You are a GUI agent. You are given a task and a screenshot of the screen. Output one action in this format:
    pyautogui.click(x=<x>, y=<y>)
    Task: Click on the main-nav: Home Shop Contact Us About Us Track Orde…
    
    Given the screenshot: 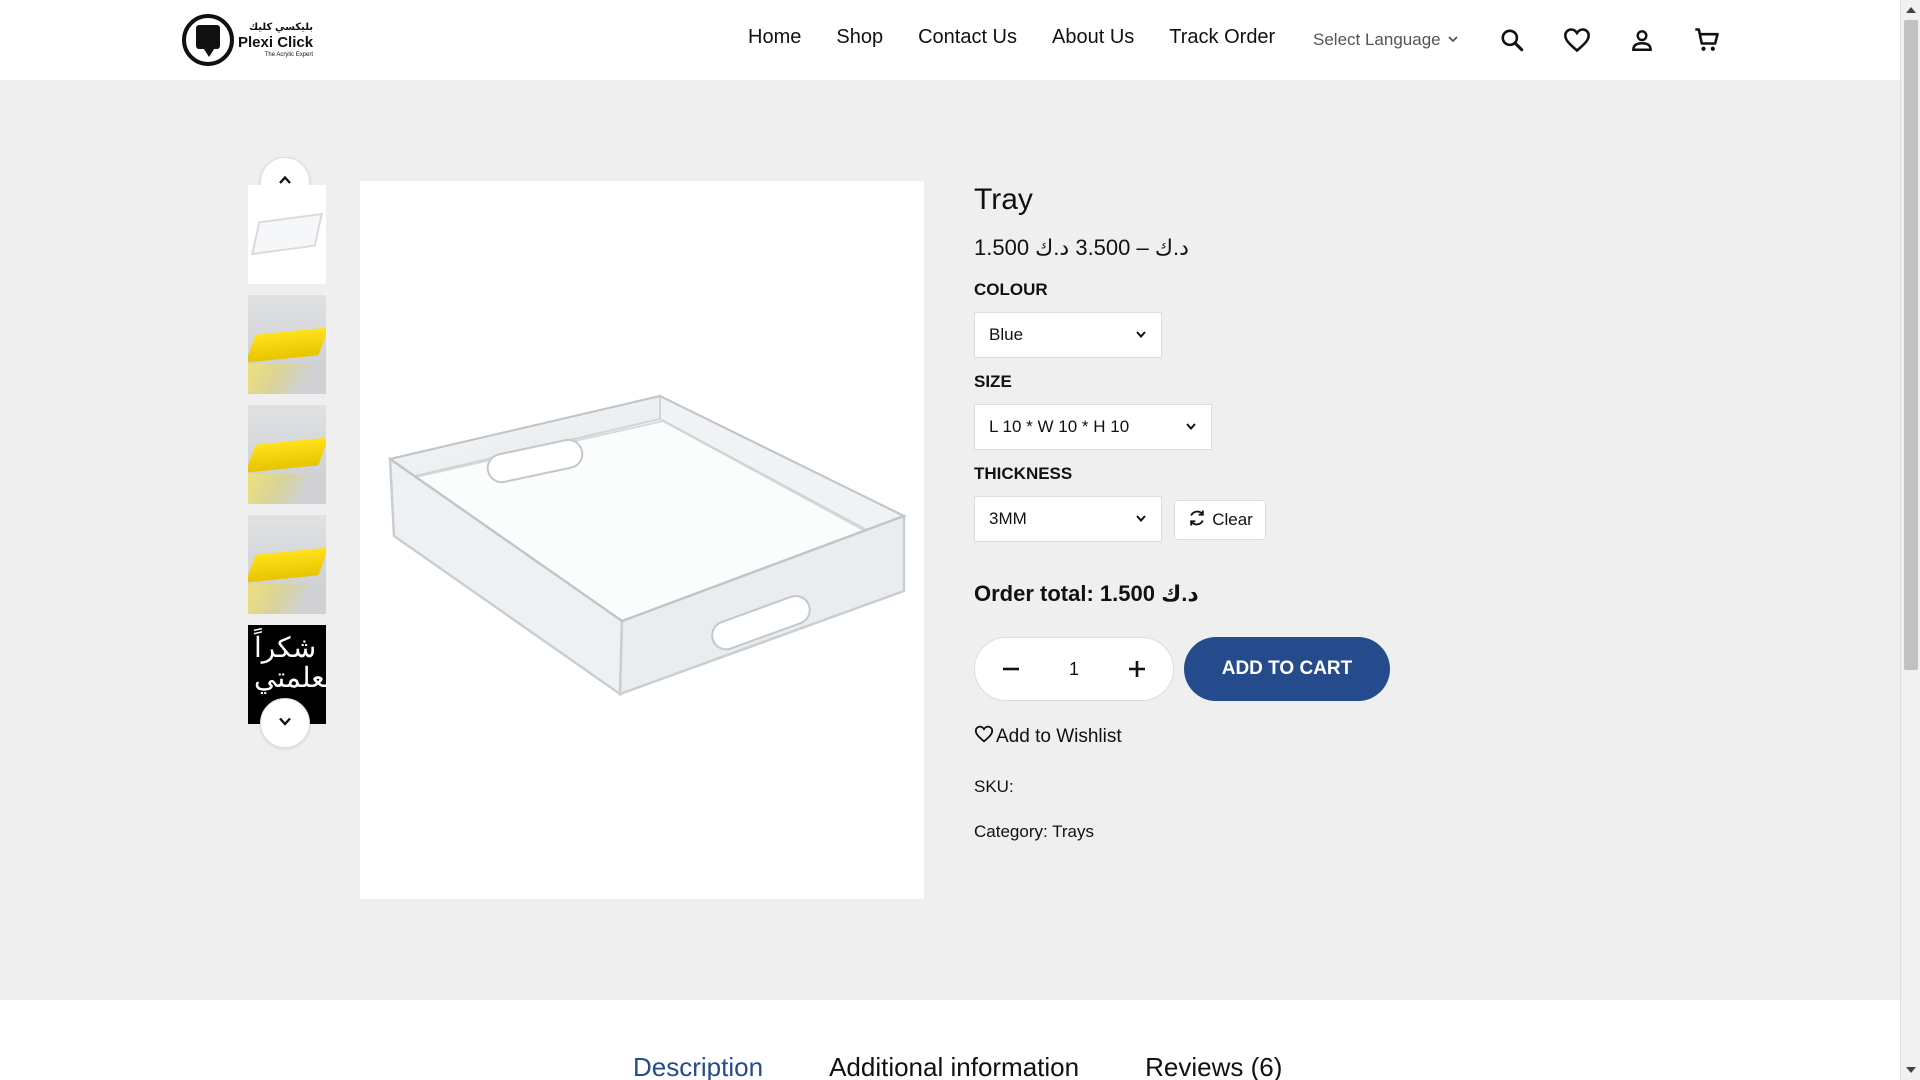 What is the action you would take?
    pyautogui.click(x=1011, y=37)
    